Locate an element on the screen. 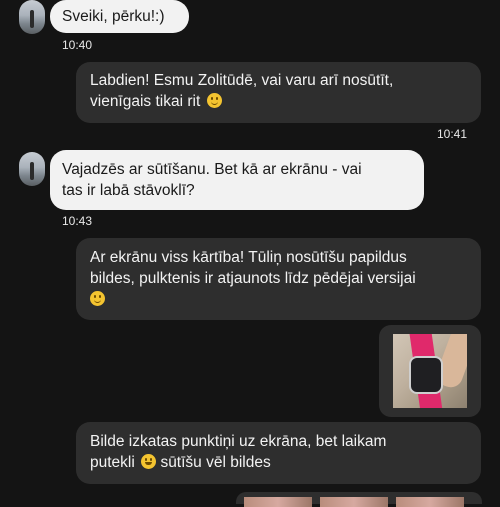 The image size is (500, 507). message-text-line-2-end: sūtīšu vēl bildes is located at coordinates (215, 462).